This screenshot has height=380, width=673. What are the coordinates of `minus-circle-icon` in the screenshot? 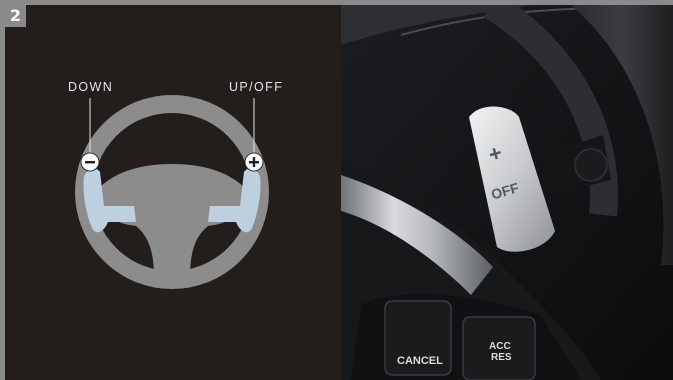 It's located at (90, 162).